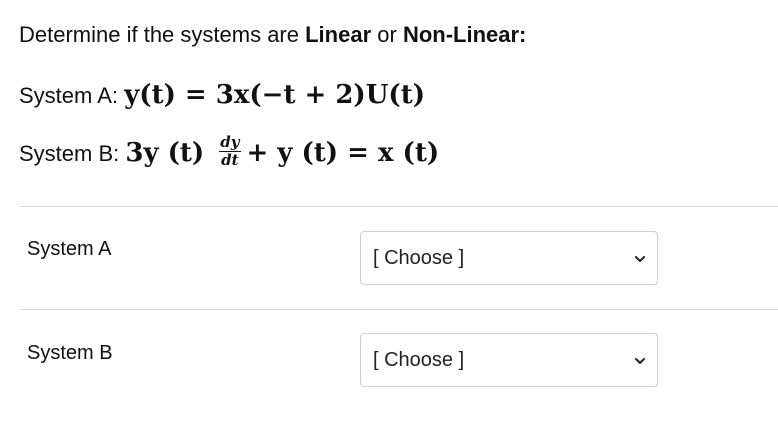 Image resolution: width=778 pixels, height=440 pixels. I want to click on system-a-equation-line: System A: y(t) = 3x(−t + 2)U(t), so click(222, 95).